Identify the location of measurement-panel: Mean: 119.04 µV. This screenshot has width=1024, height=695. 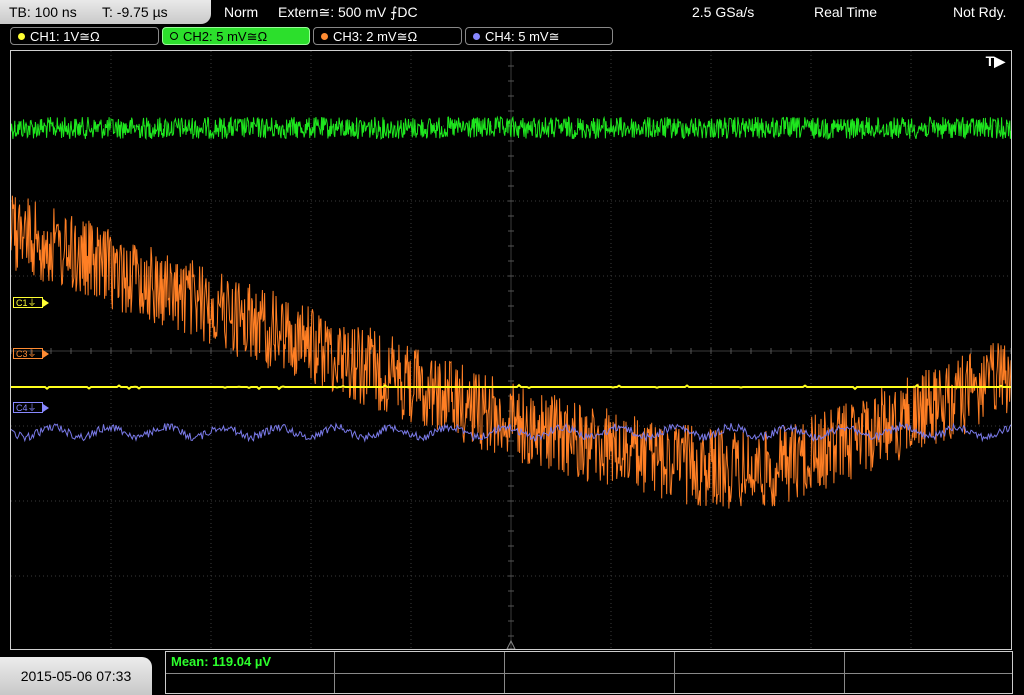
(589, 672).